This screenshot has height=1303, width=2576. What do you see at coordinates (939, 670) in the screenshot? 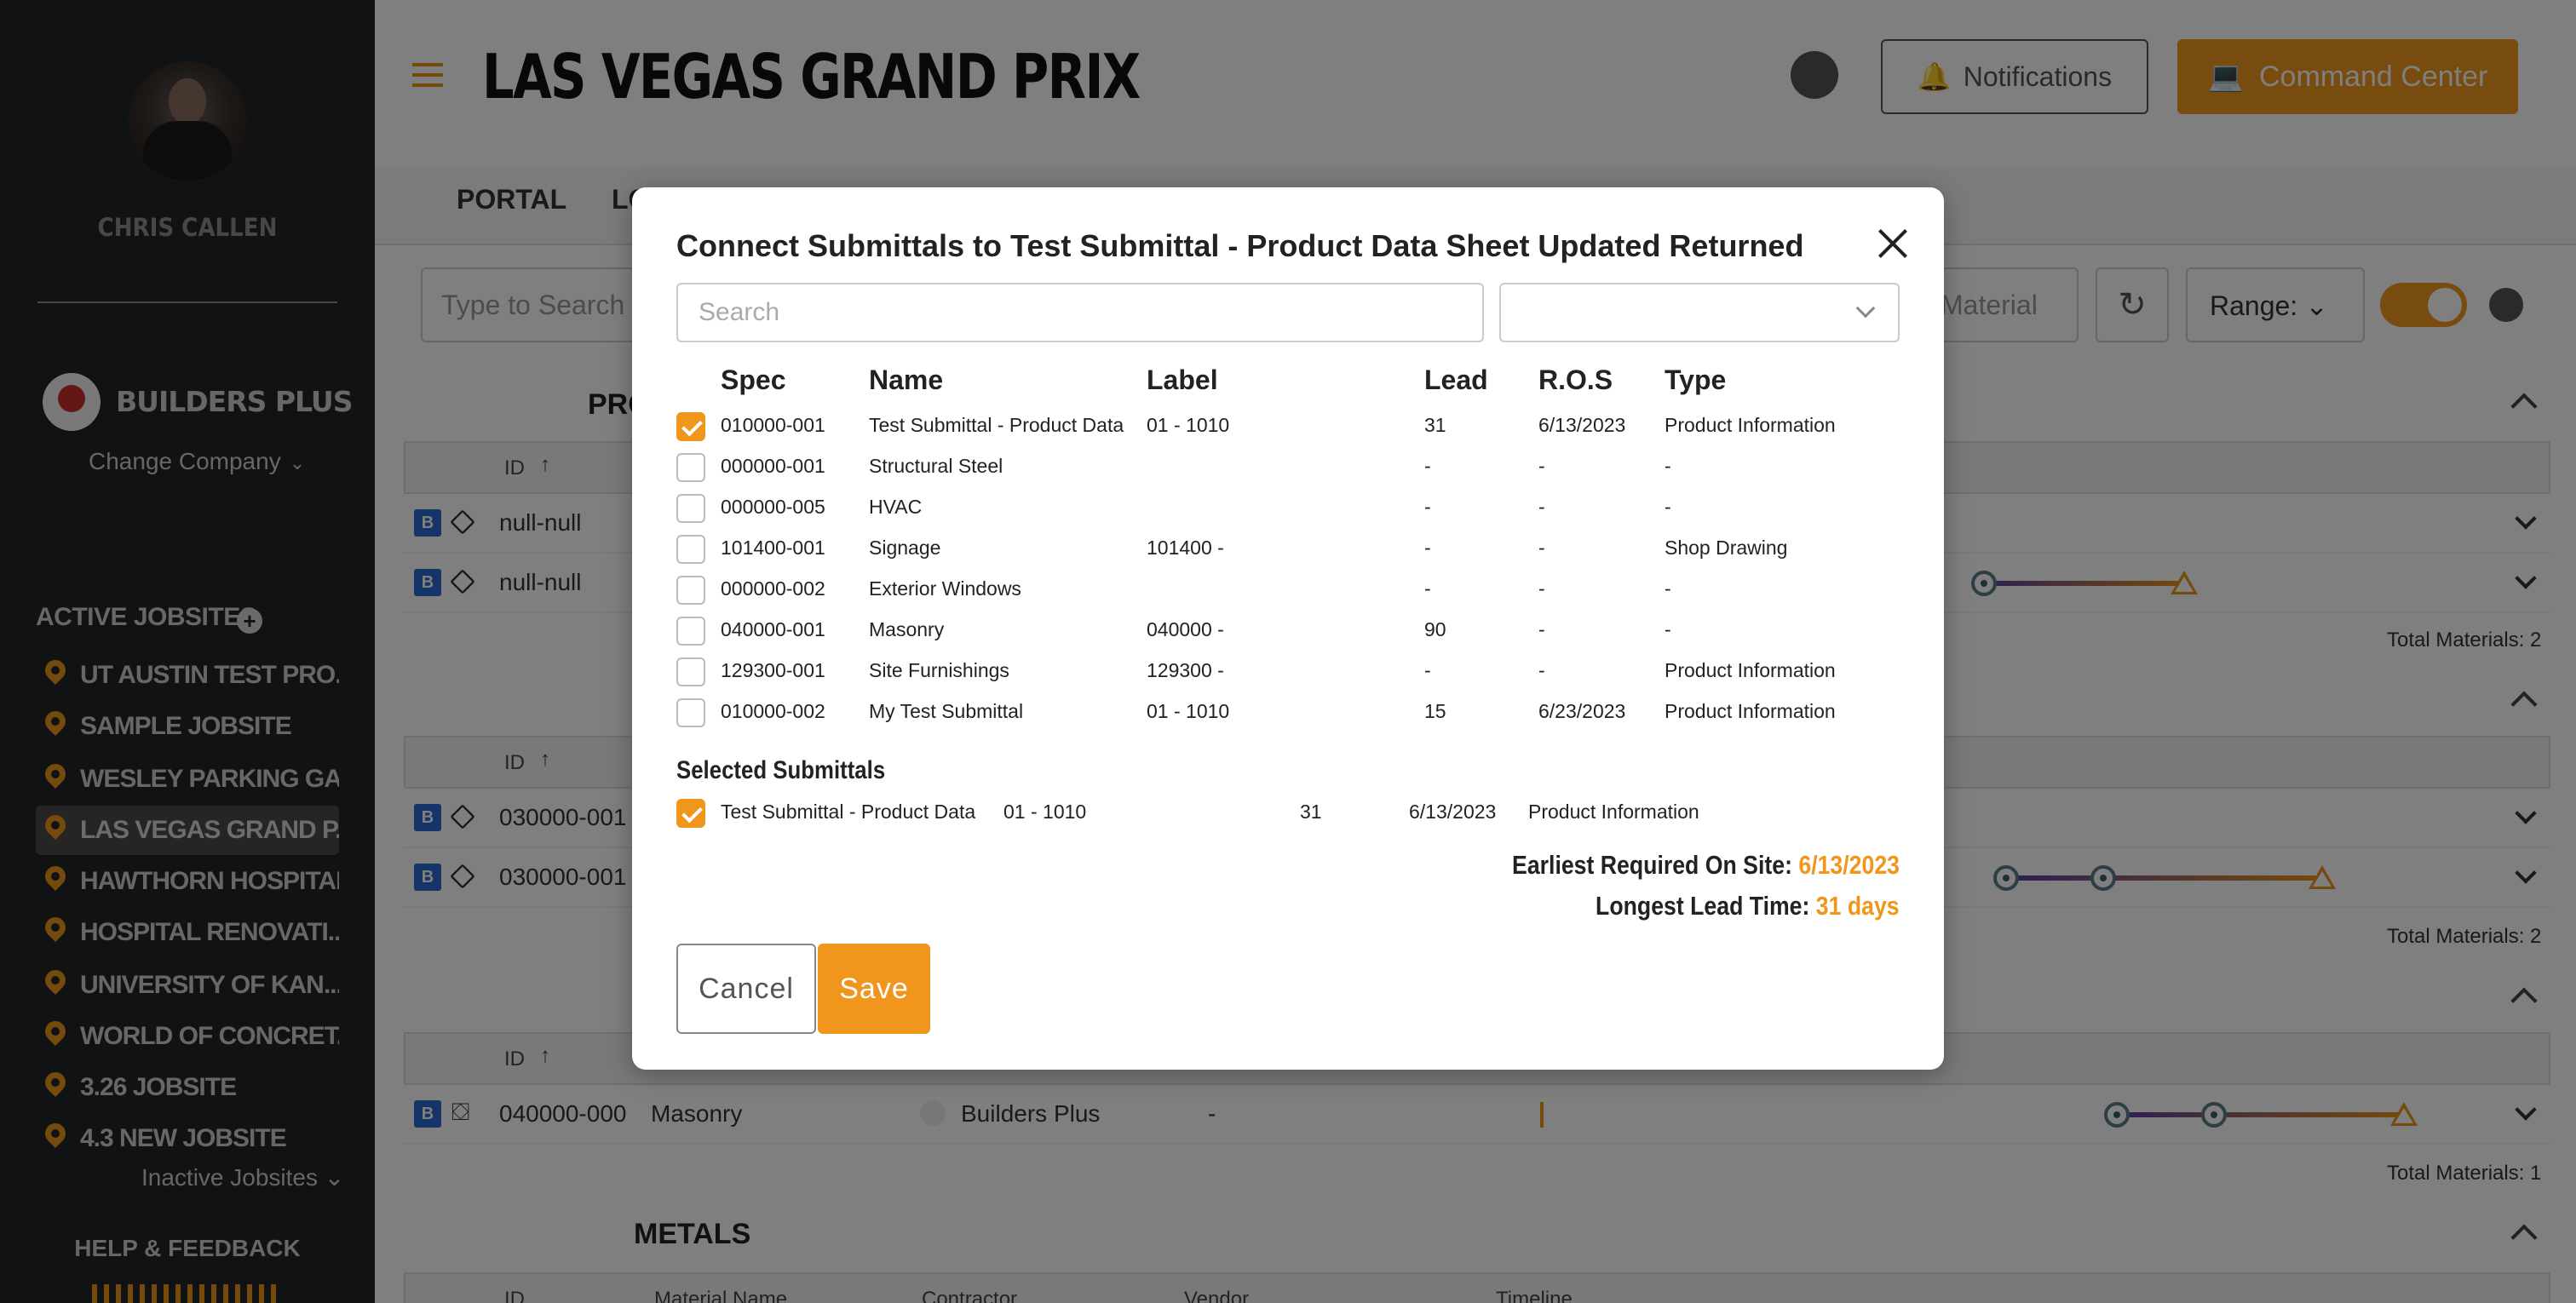
I see `name-cell: Site Furnishings` at bounding box center [939, 670].